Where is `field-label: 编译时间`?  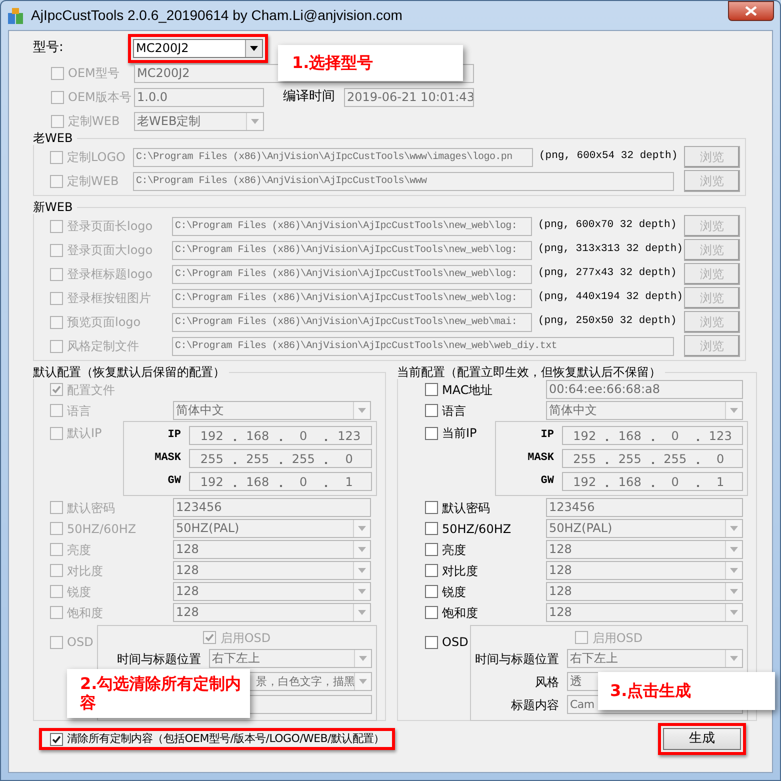 field-label: 编译时间 is located at coordinates (309, 97).